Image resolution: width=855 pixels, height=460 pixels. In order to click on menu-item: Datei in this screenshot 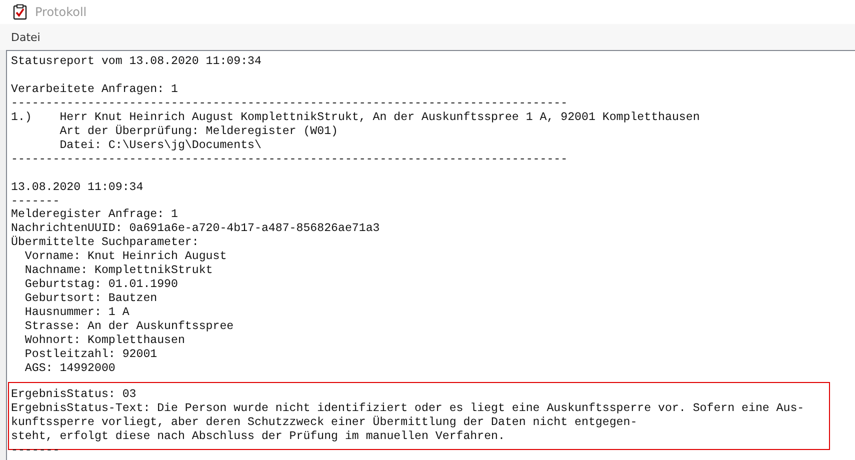, I will do `click(25, 37)`.